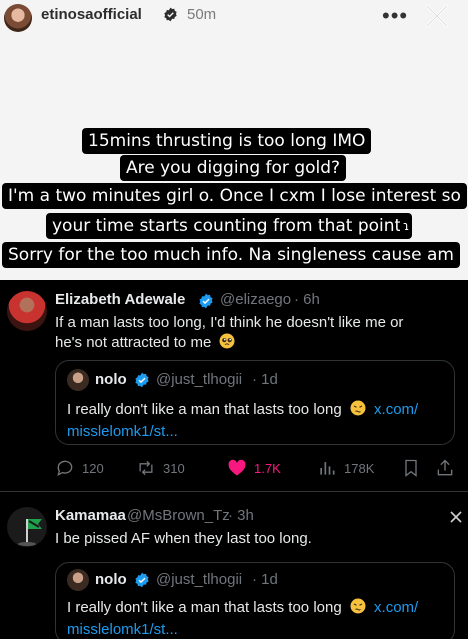  I want to click on tweet-author-handle: @elizaego, so click(255, 299).